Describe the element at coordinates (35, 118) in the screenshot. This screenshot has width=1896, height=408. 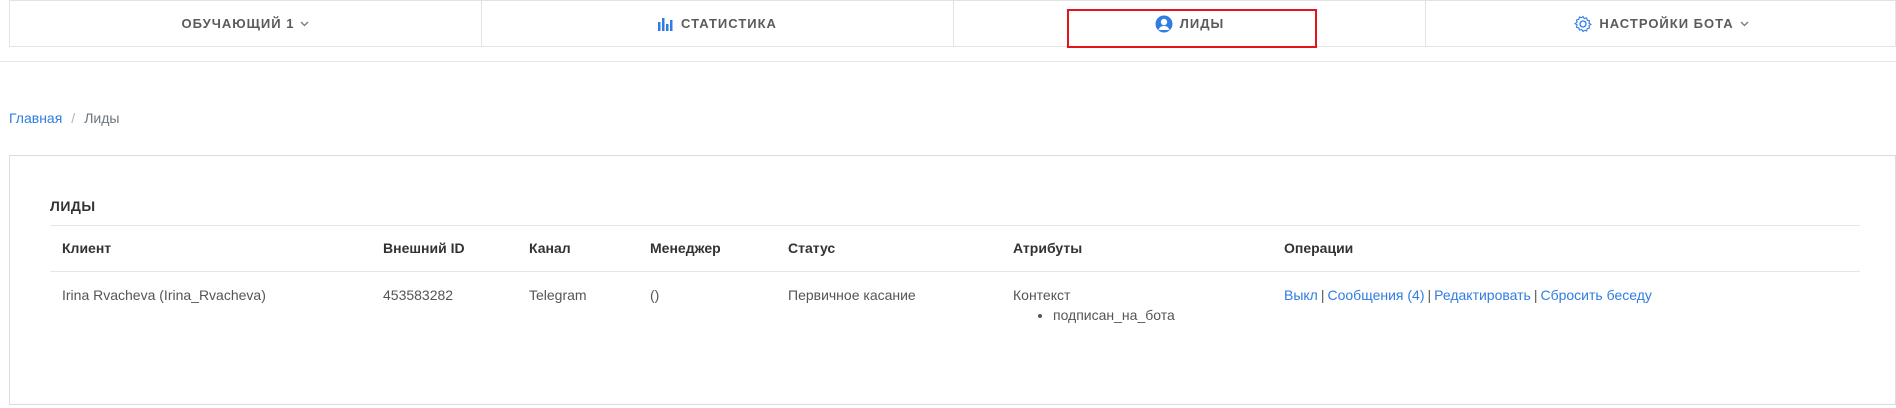
I see `breadcrumb-home-link: Главная` at that location.